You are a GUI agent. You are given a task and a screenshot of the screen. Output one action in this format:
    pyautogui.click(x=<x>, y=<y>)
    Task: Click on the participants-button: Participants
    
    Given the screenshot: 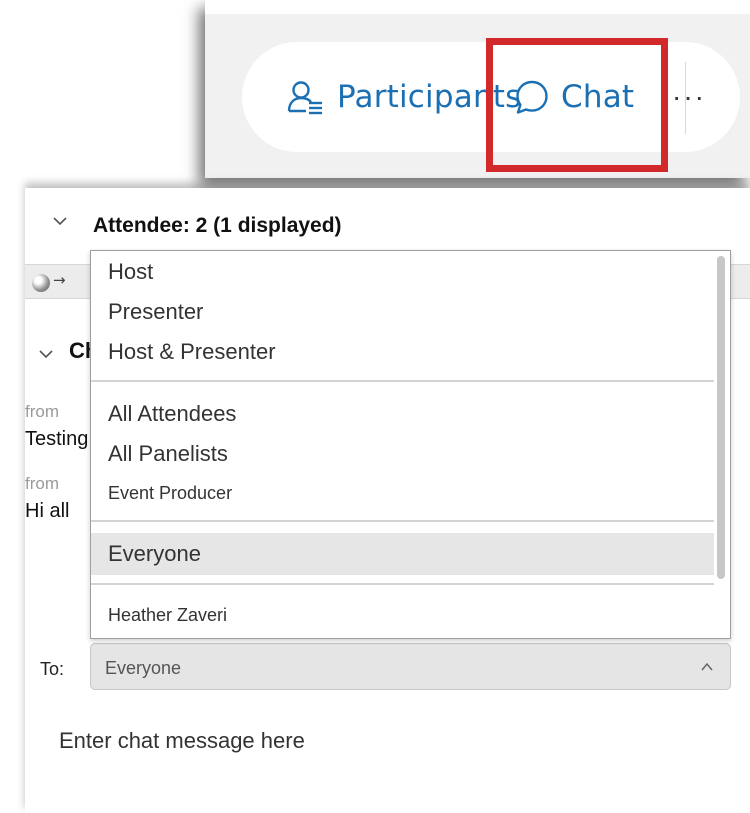 What is the action you would take?
    pyautogui.click(x=404, y=97)
    